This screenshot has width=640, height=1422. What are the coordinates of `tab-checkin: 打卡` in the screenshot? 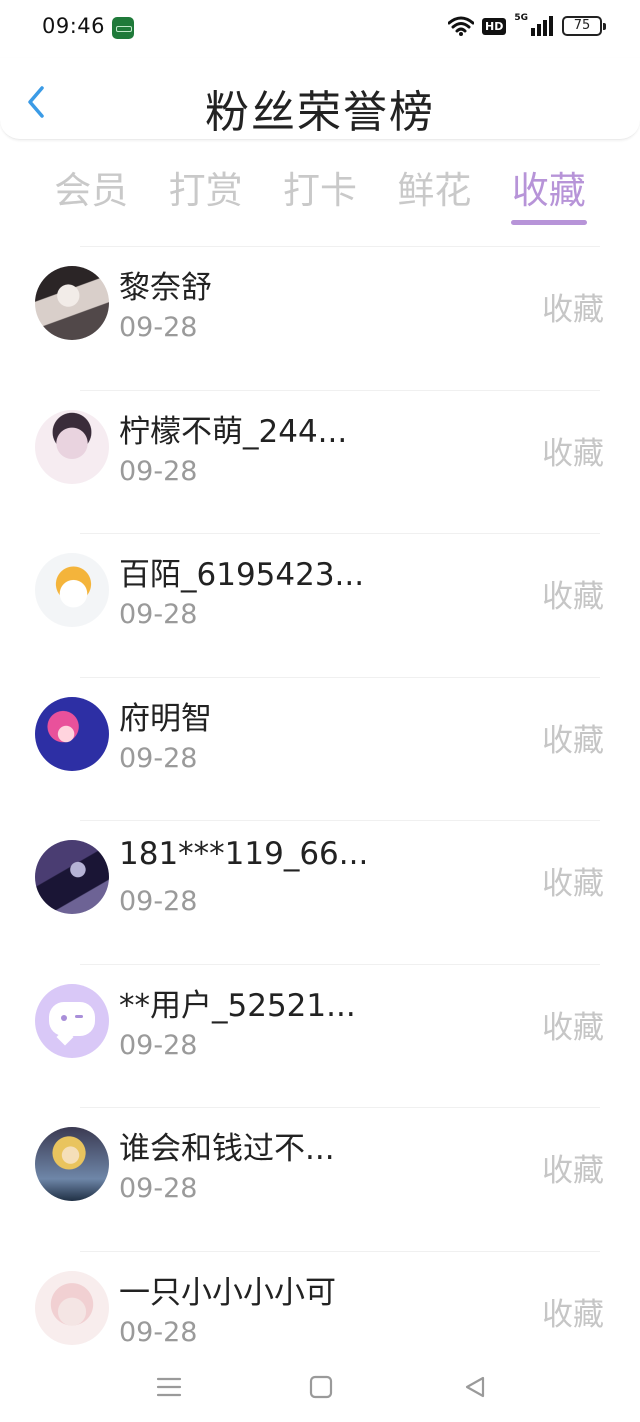 It's located at (320, 195).